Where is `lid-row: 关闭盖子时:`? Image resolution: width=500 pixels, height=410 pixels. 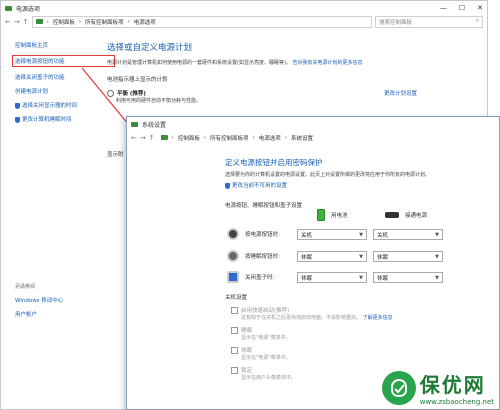
lid-row: 关闭盖子时: is located at coordinates (262, 277).